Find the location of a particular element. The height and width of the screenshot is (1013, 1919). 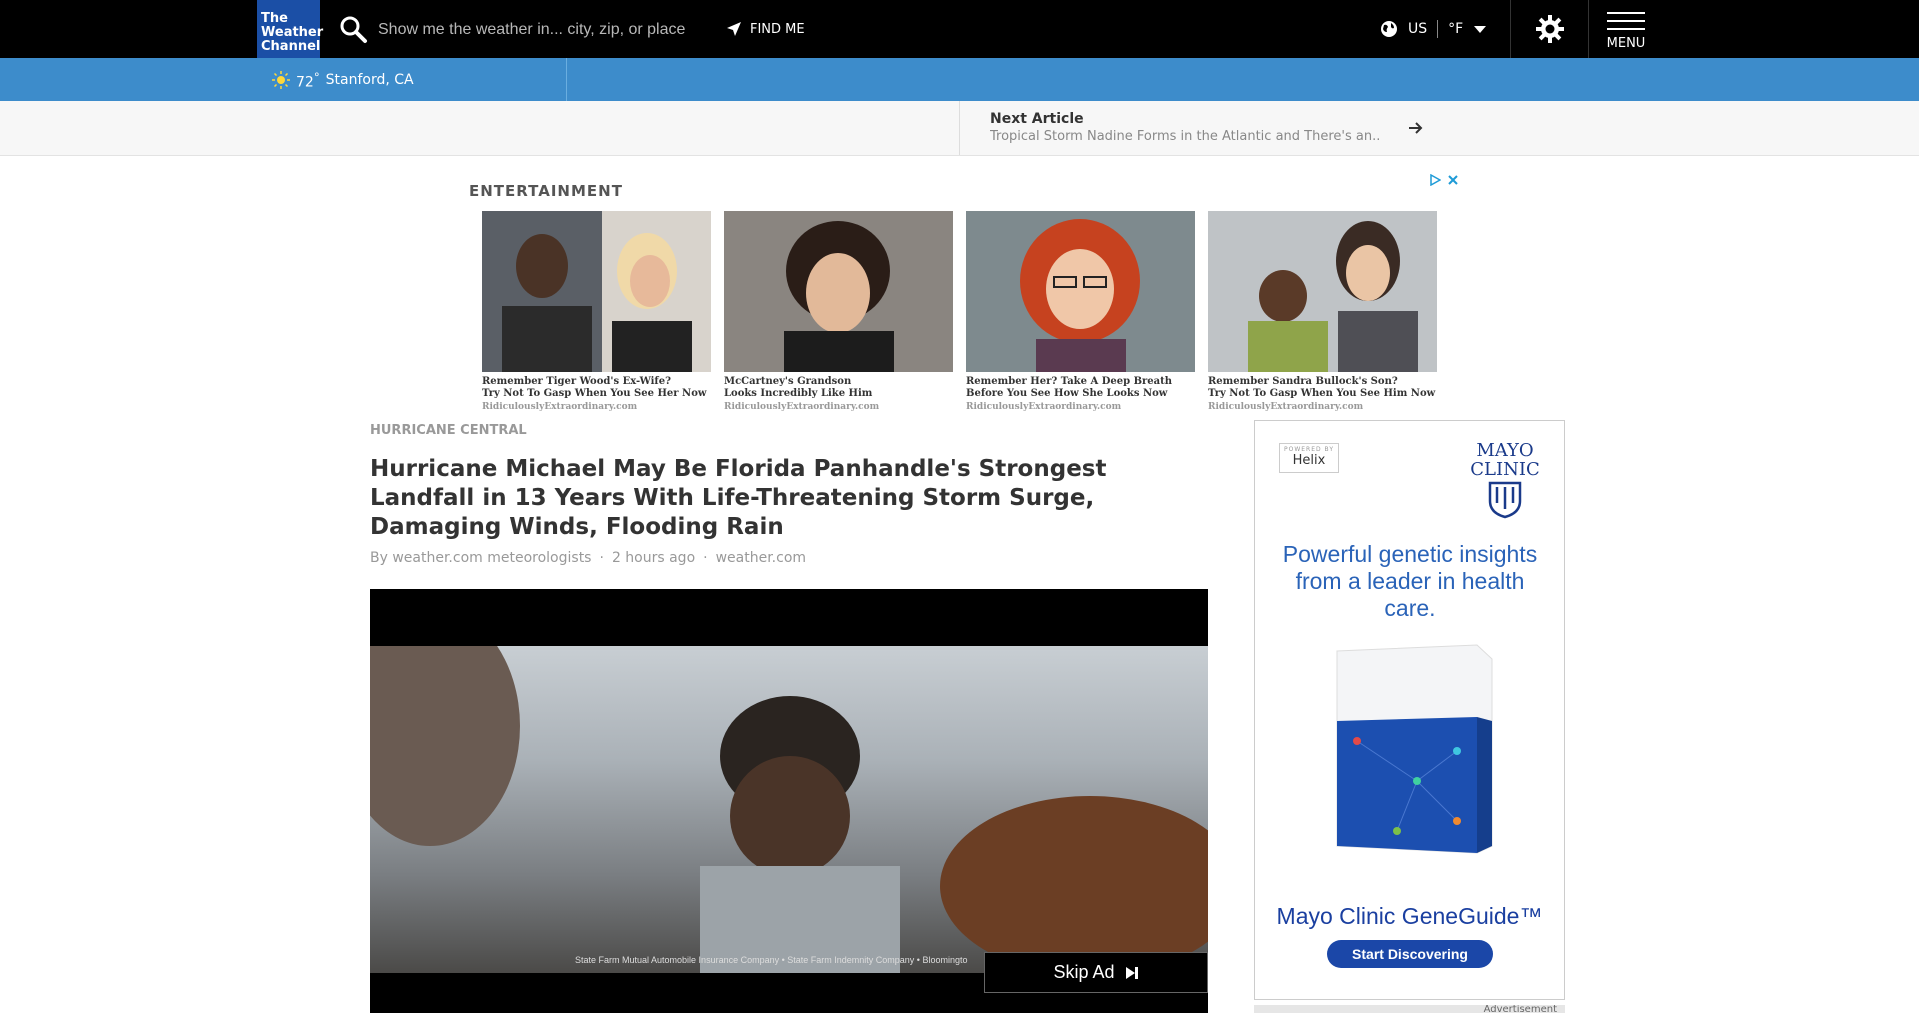

location-bar-divider is located at coordinates (566, 79).